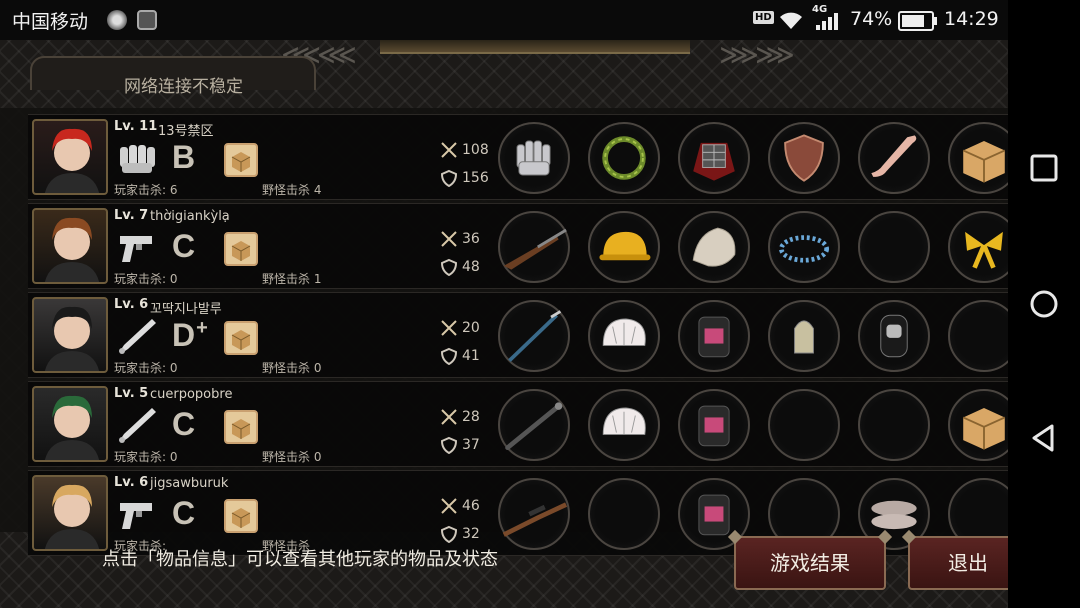 Image resolution: width=1080 pixels, height=608 pixels. I want to click on signal-icon, so click(827, 21).